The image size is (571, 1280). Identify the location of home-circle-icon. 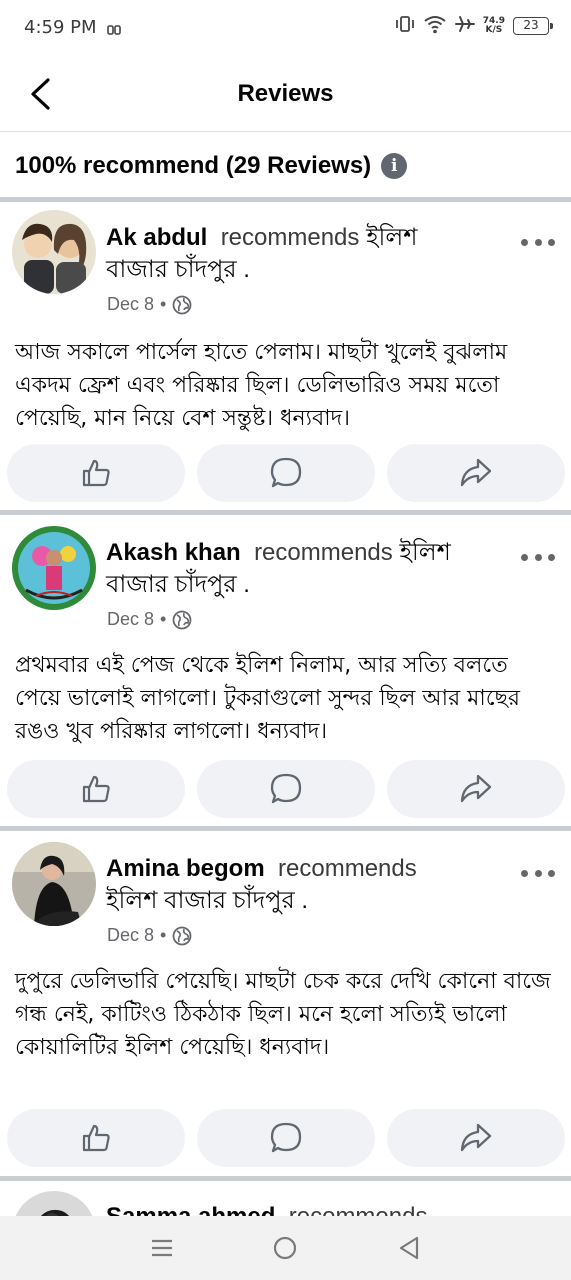
(285, 1248).